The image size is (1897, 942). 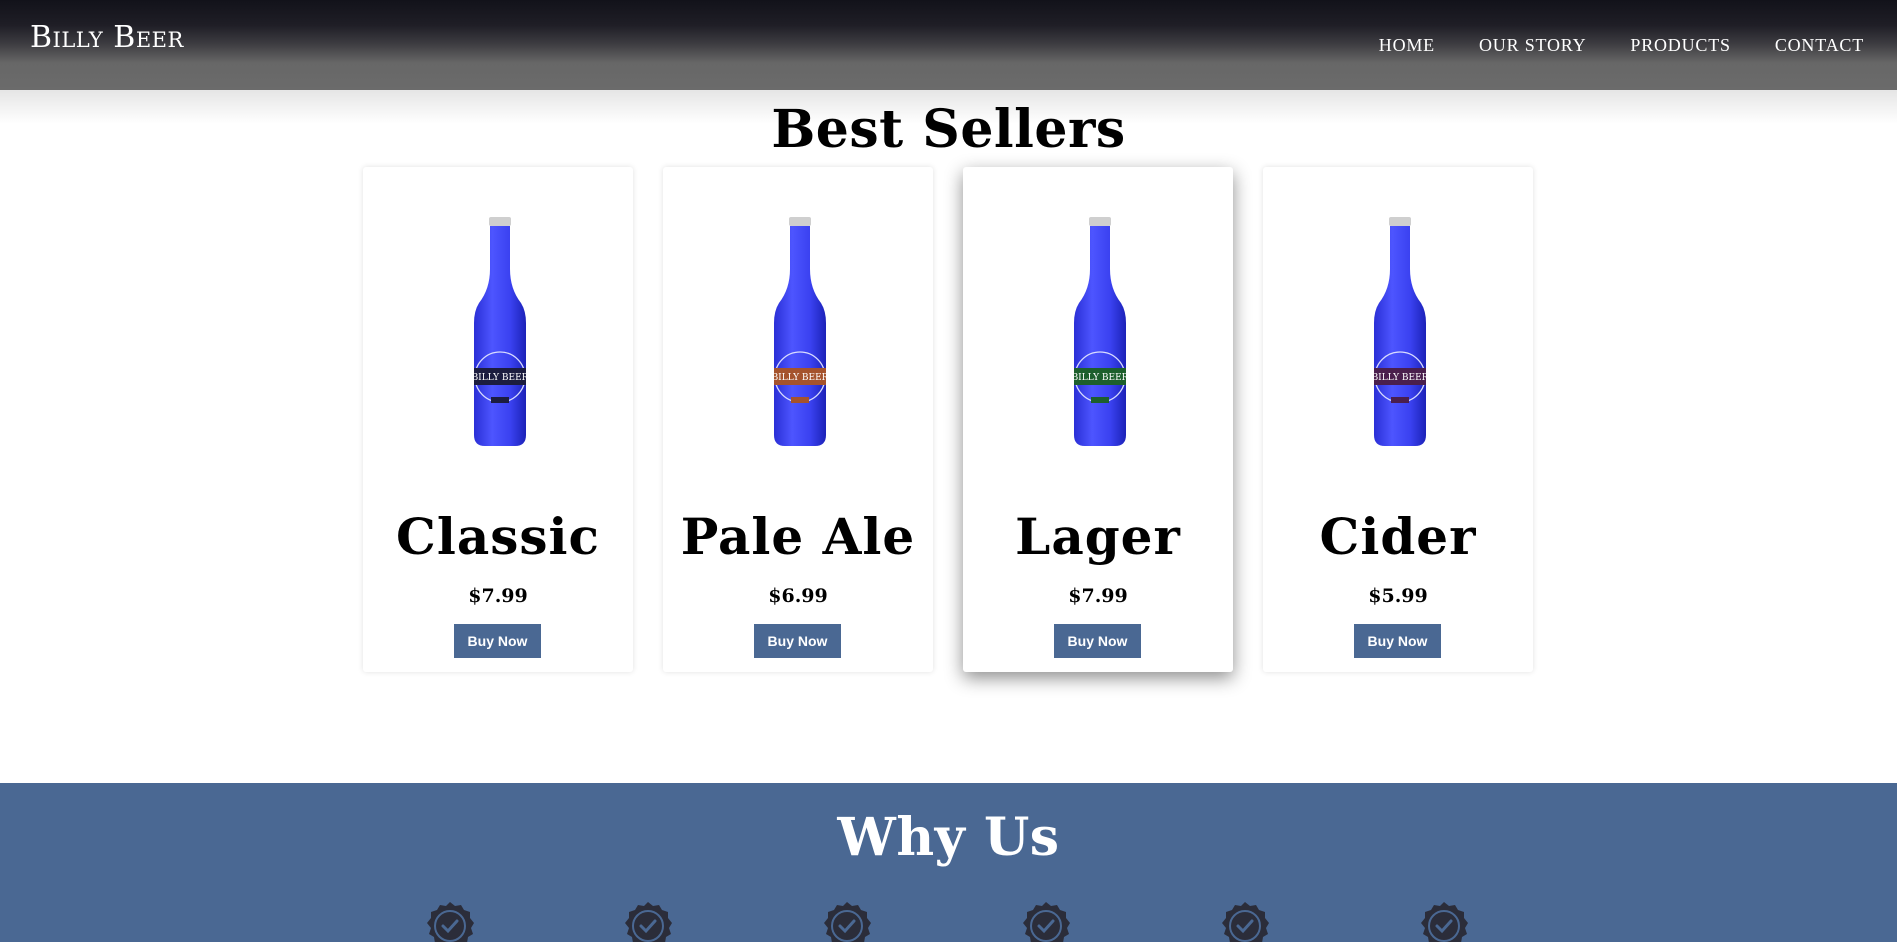 I want to click on product-name: Lager, so click(x=1098, y=536).